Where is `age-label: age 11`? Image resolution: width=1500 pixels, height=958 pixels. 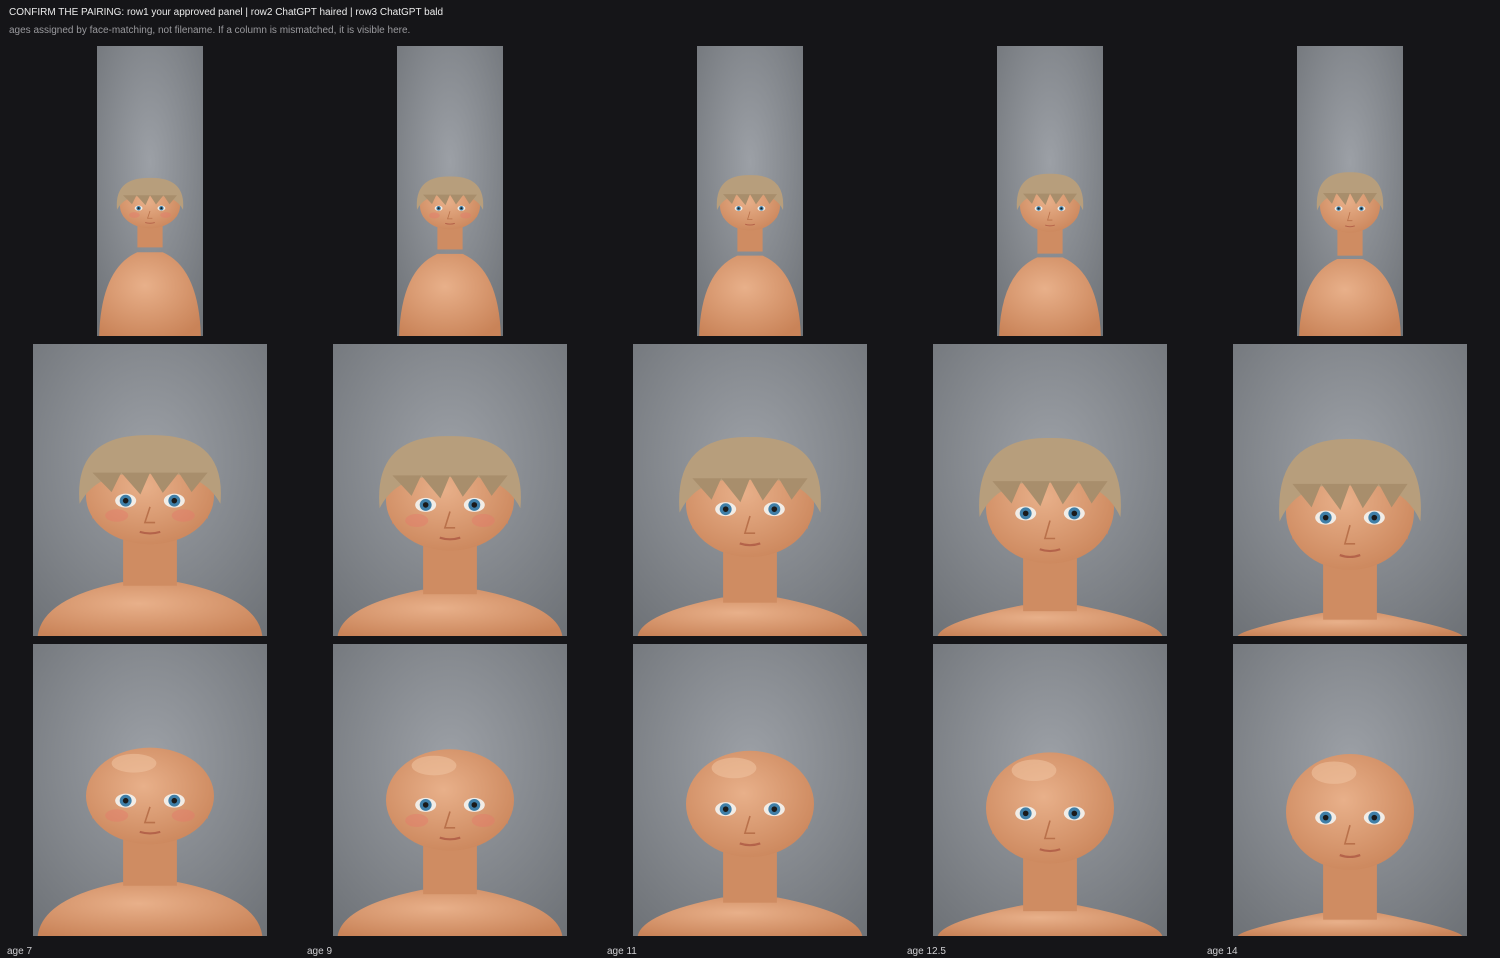 age-label: age 11 is located at coordinates (622, 951).